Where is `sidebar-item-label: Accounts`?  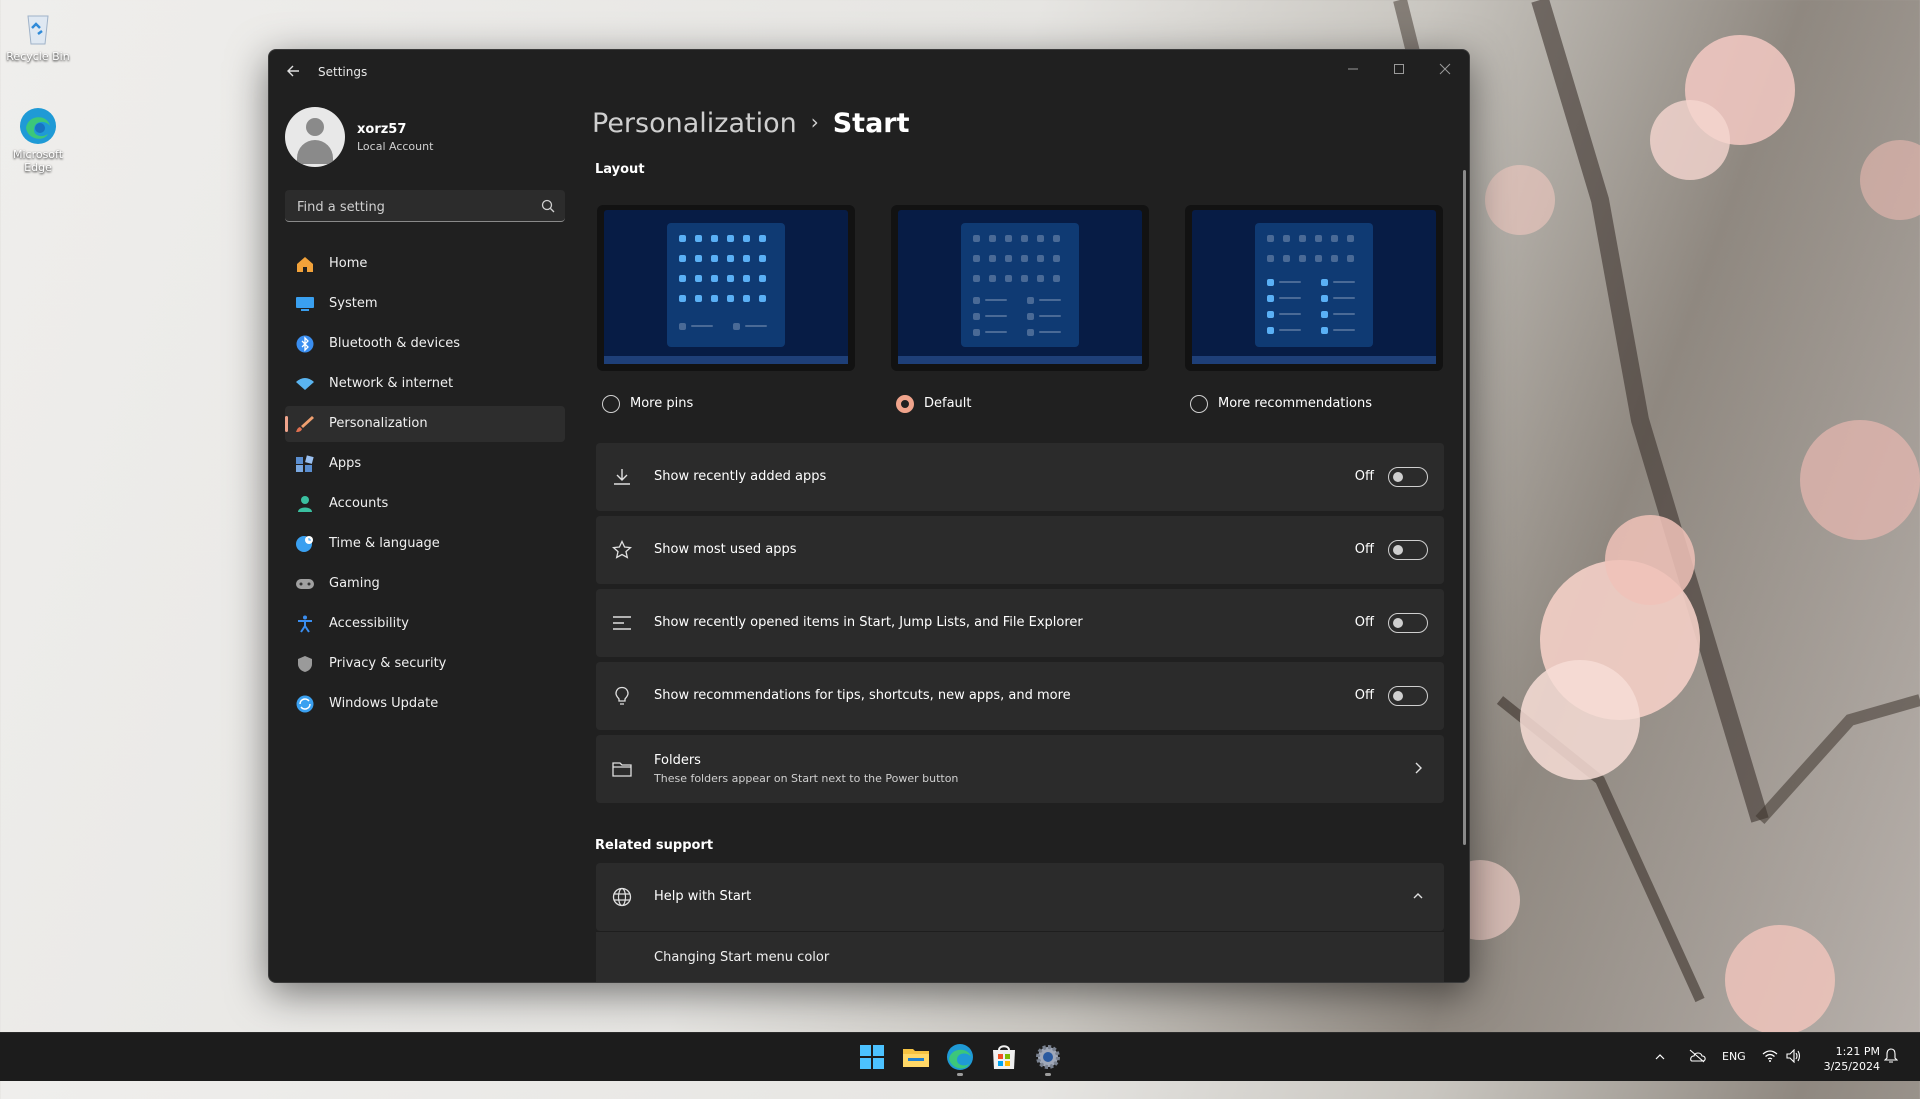
sidebar-item-label: Accounts is located at coordinates (359, 503).